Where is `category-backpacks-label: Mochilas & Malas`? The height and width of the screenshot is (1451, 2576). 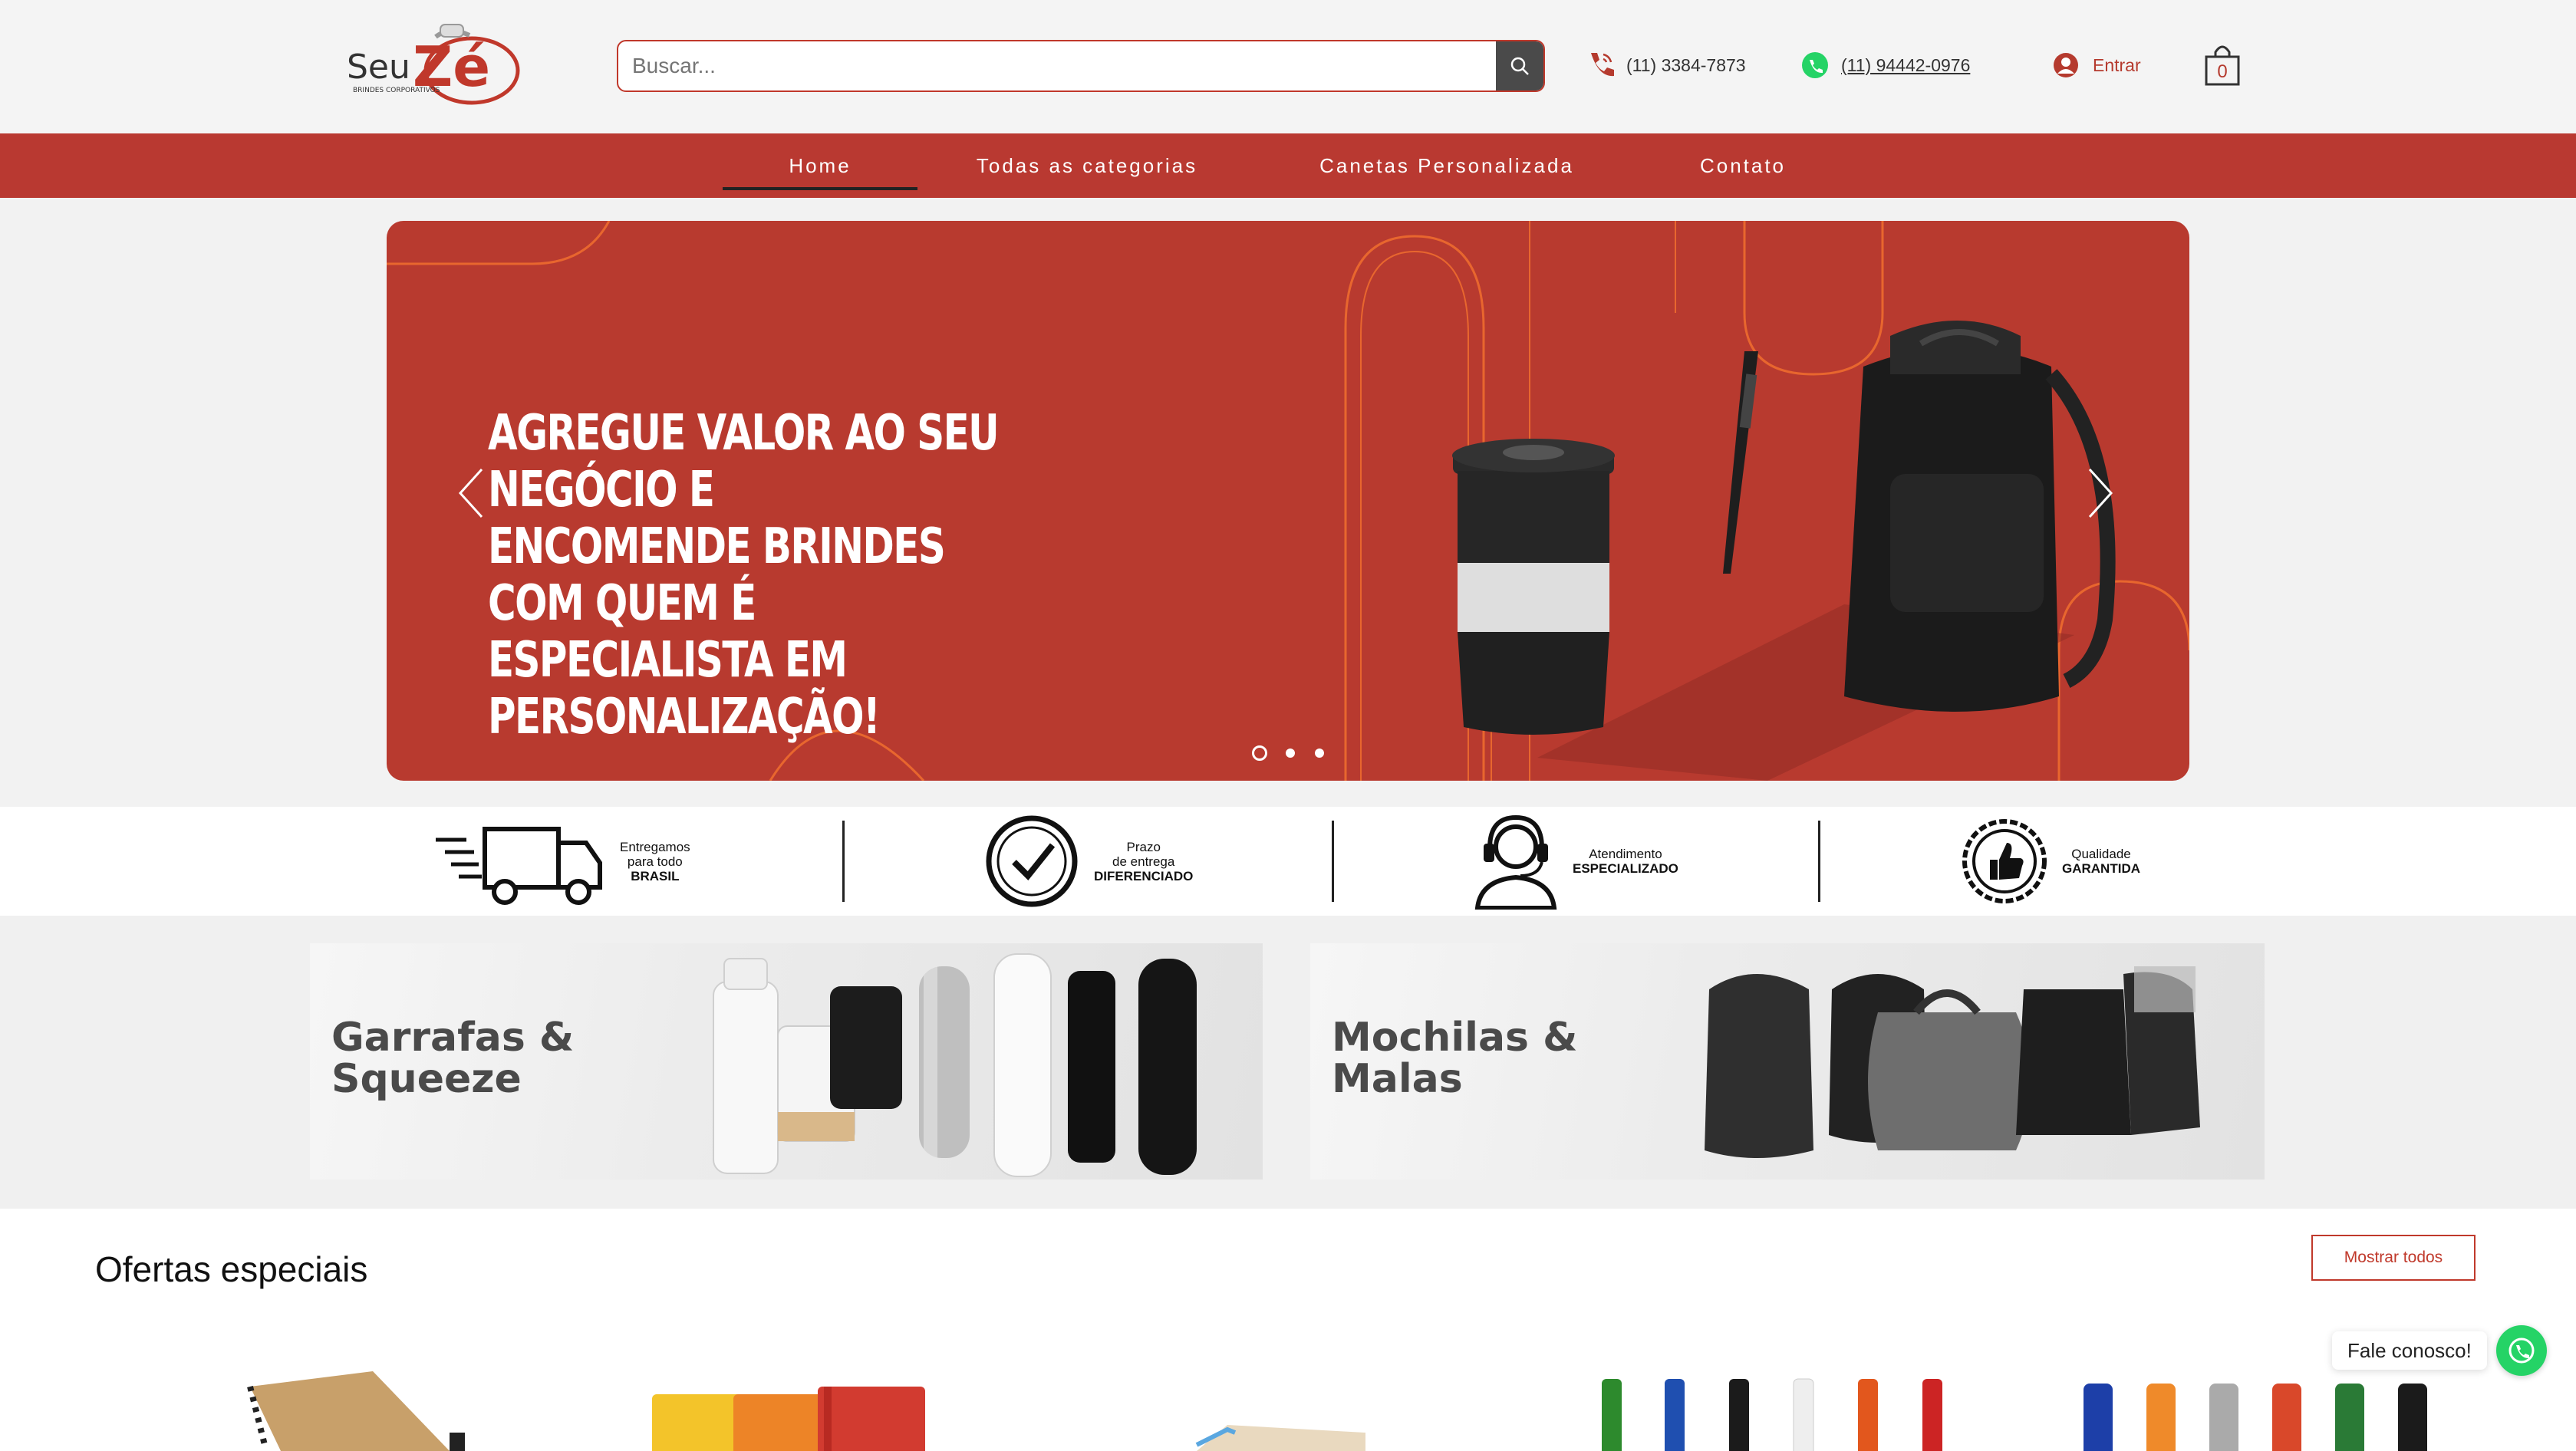 category-backpacks-label: Mochilas & Malas is located at coordinates (1454, 1058).